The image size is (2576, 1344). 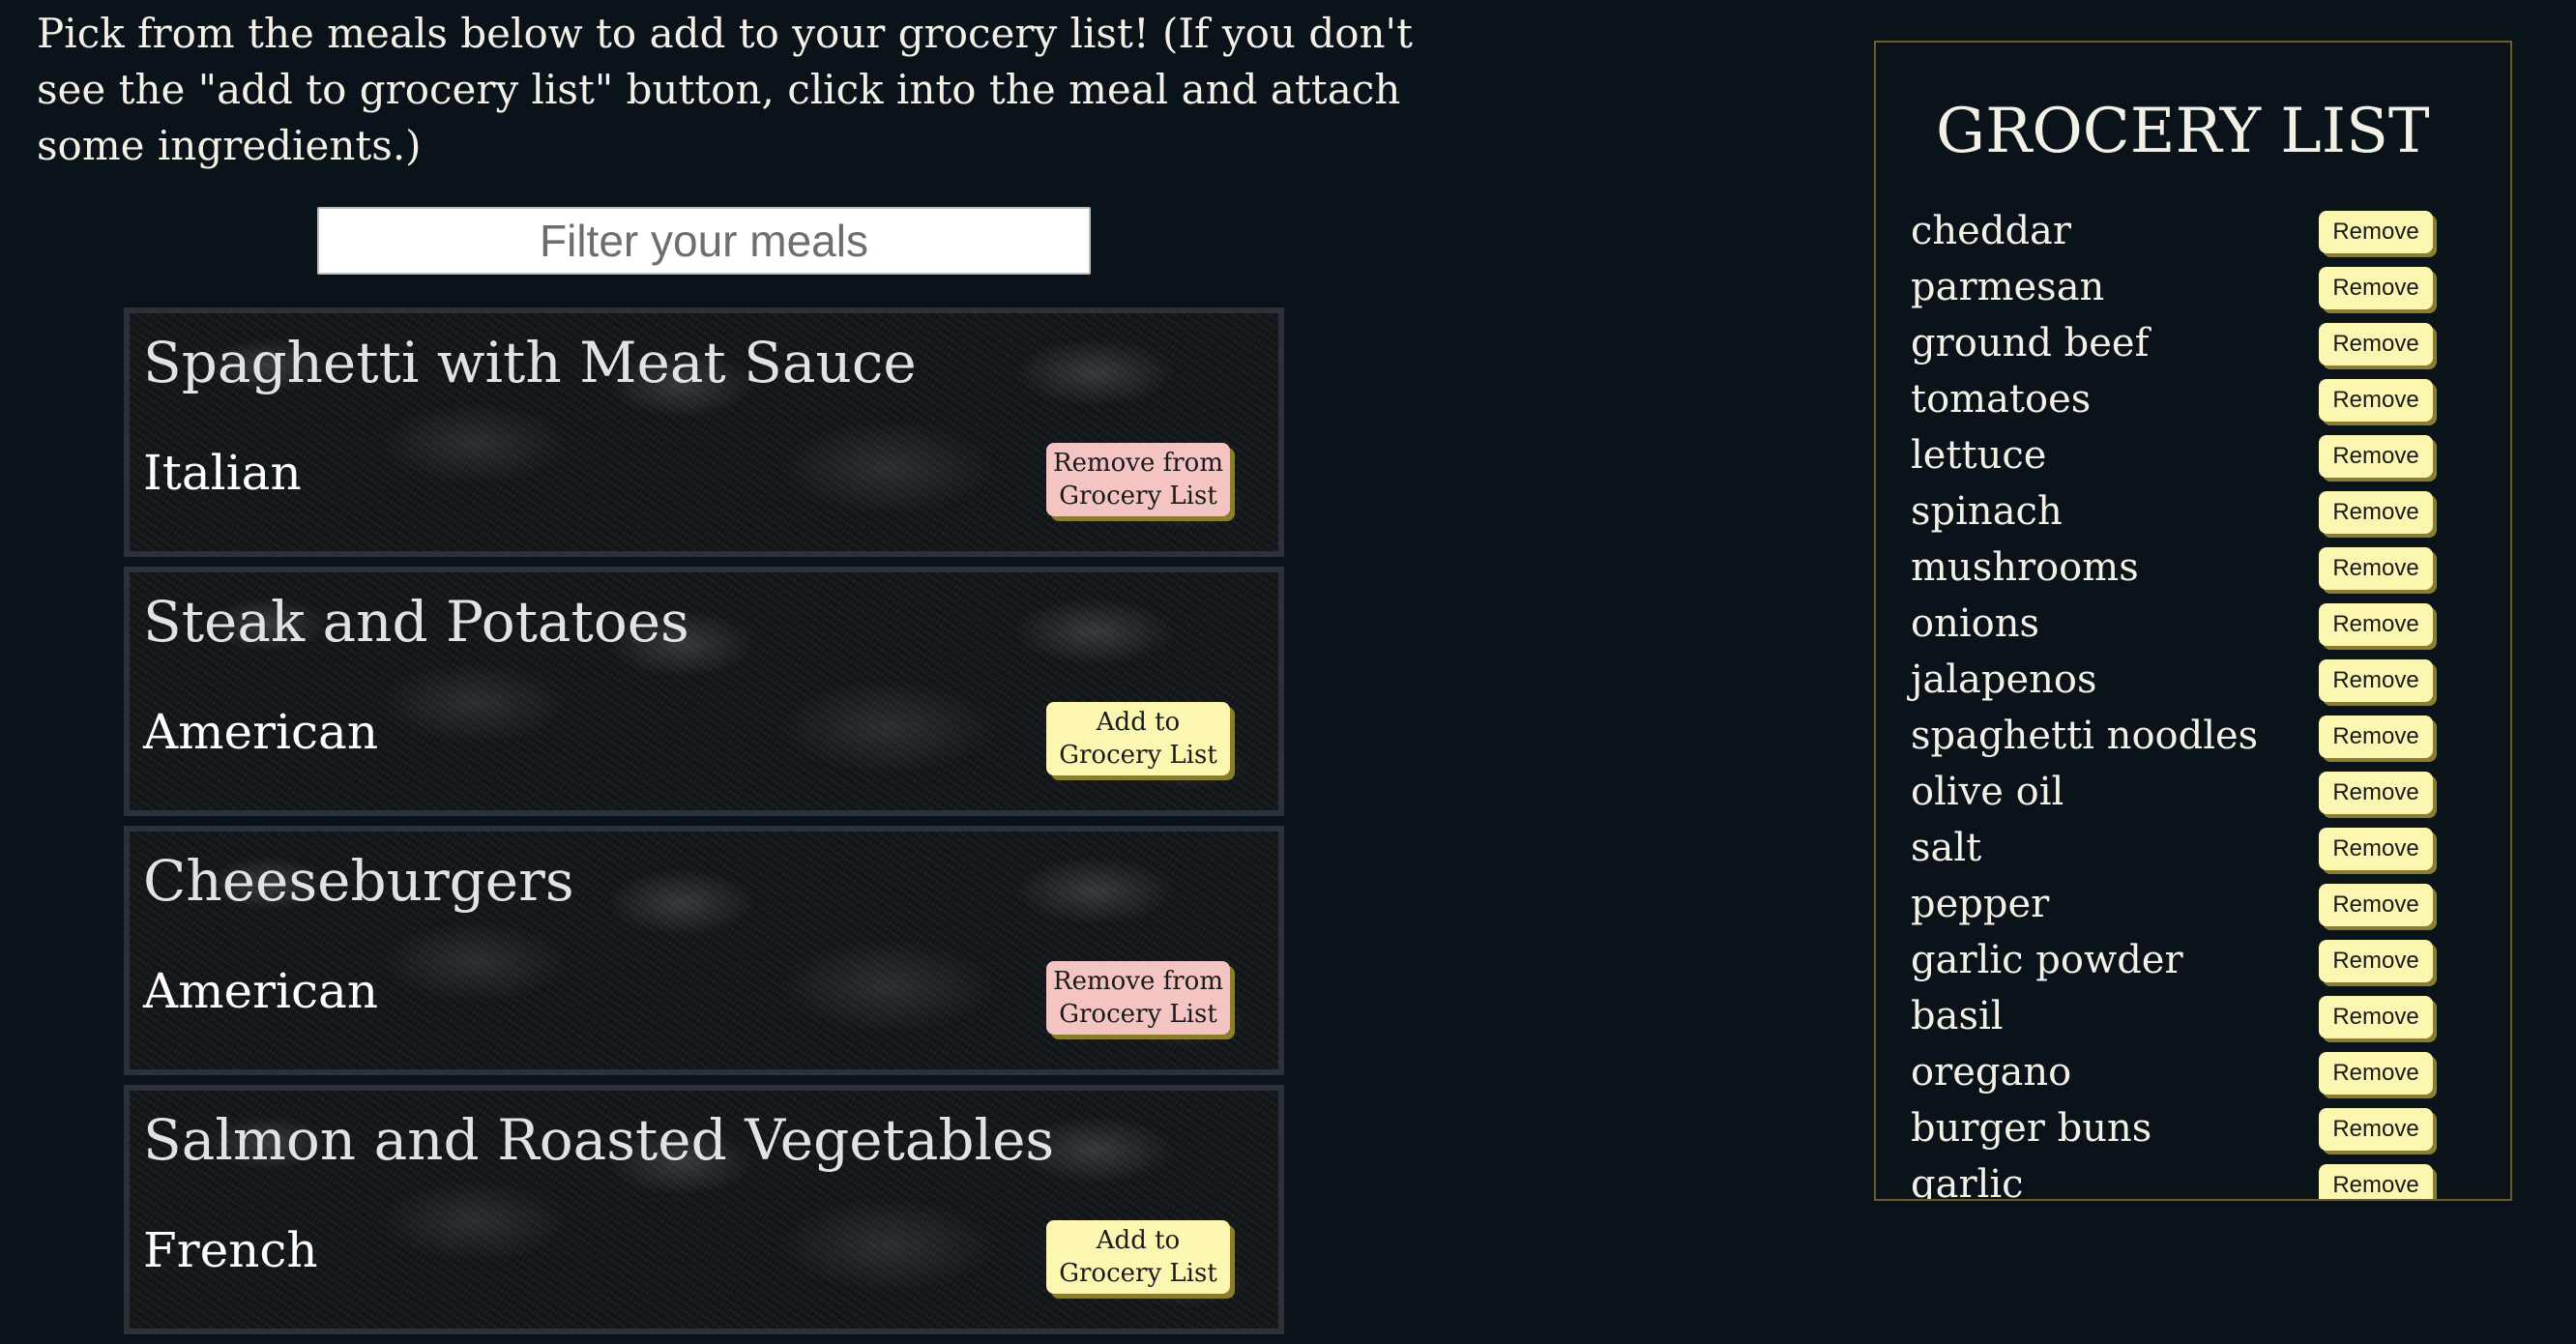 I want to click on grocery-item: salt Remove, so click(x=2196, y=850).